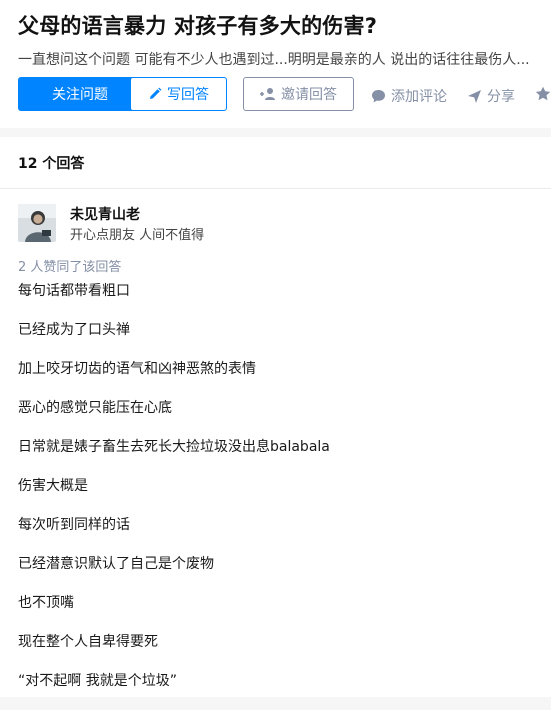  Describe the element at coordinates (74, 291) in the screenshot. I see `answer-line: 每句话都带看粗口` at that location.